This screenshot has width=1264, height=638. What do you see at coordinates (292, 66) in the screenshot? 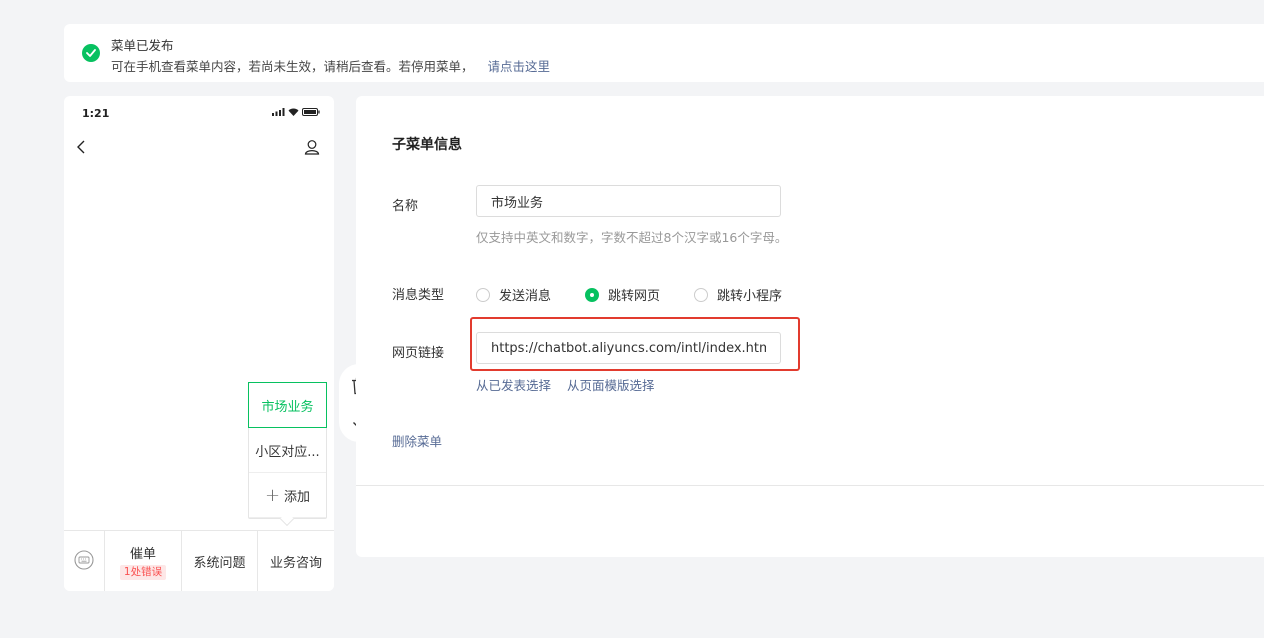
I see `notice-message-text: 可在手机查看菜单内容，若尚未生效，请稍后查看。若停用菜单，` at bounding box center [292, 66].